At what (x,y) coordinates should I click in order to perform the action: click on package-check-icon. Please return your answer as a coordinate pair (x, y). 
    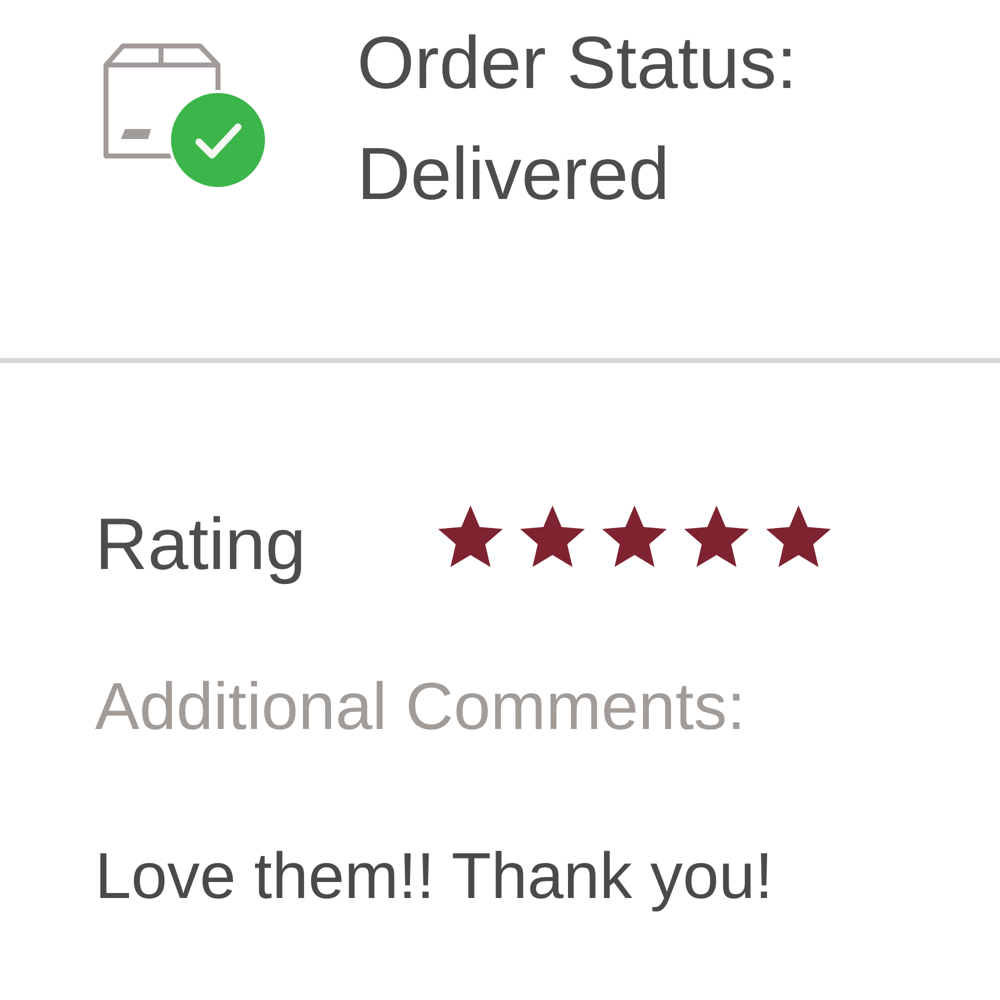
    Looking at the image, I should click on (185, 116).